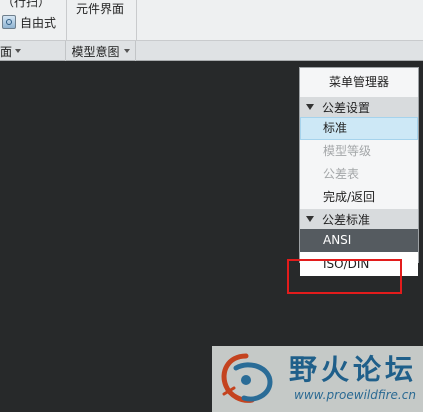 Image resolution: width=423 pixels, height=412 pixels. I want to click on menu-item-standard: 标准, so click(359, 128).